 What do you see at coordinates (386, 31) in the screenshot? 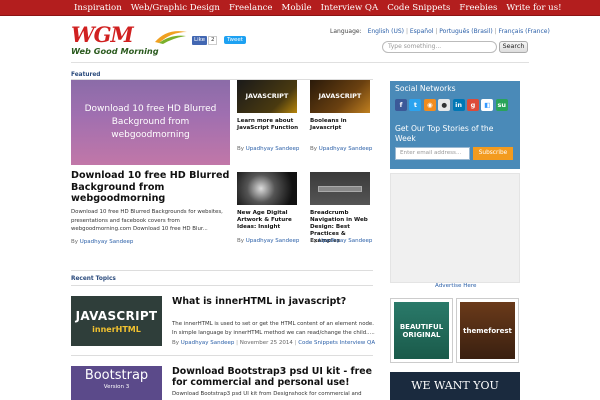
I see `language-english: English (US)` at bounding box center [386, 31].